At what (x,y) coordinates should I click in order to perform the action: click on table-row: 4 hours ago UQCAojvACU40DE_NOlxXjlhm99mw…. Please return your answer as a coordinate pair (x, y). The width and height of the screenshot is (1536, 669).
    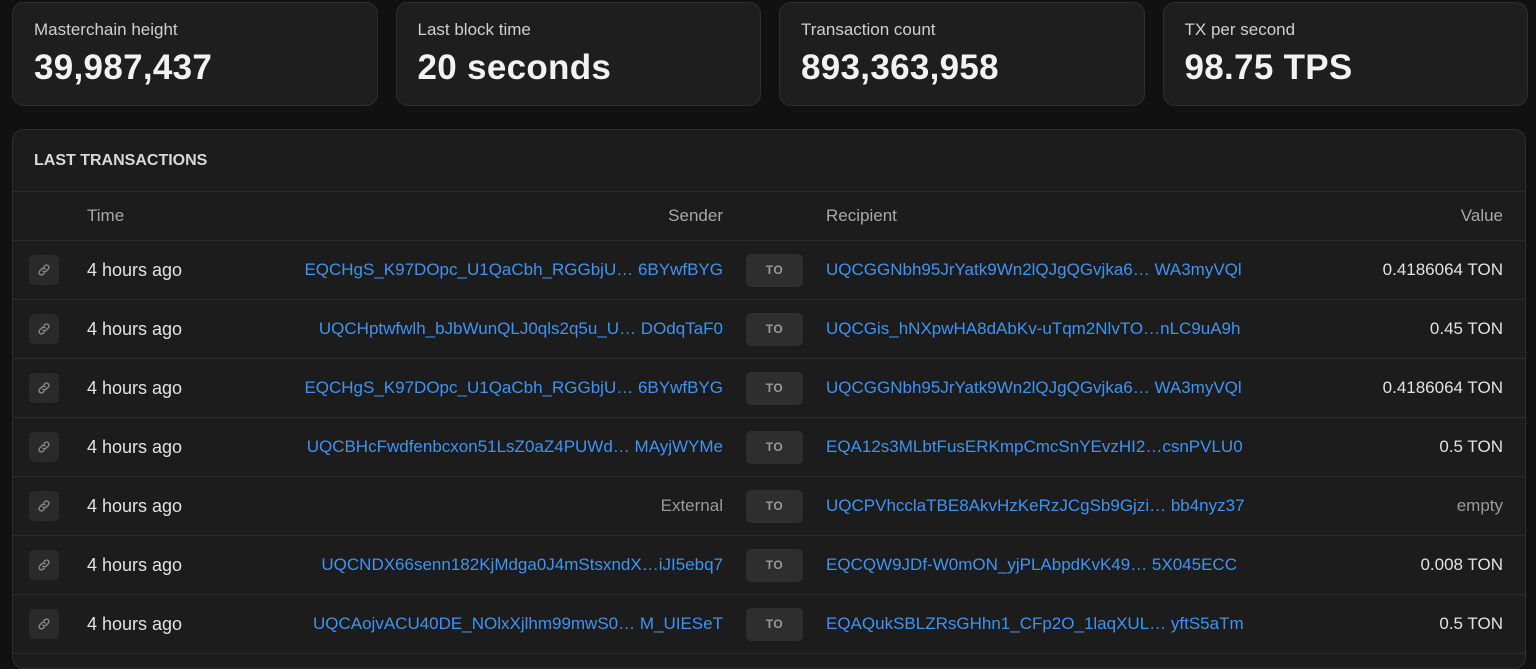
    Looking at the image, I should click on (769, 624).